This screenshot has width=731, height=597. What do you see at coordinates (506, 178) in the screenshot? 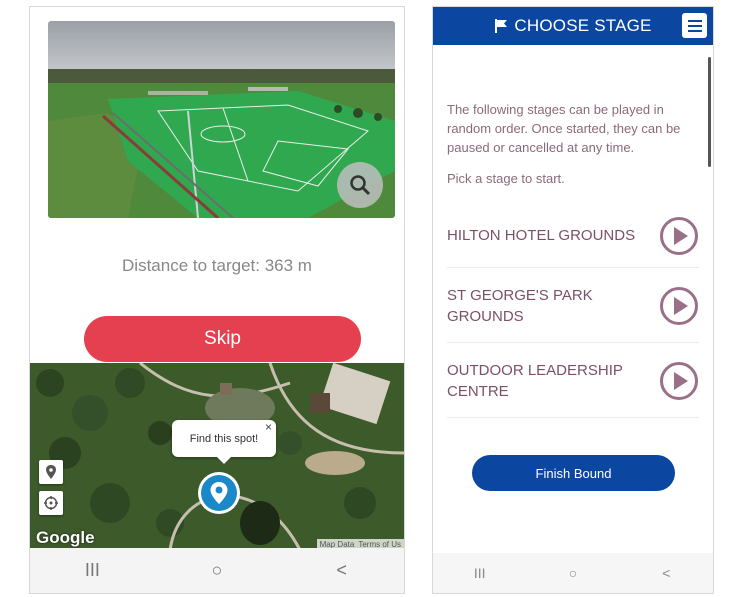
I see `pick-stage-prompt: Pick a stage to start.` at bounding box center [506, 178].